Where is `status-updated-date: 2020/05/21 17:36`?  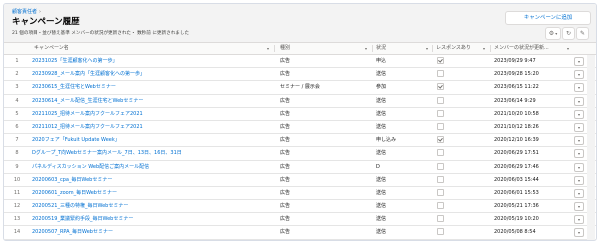
status-updated-date: 2020/05/21 17:36 is located at coordinates (516, 206).